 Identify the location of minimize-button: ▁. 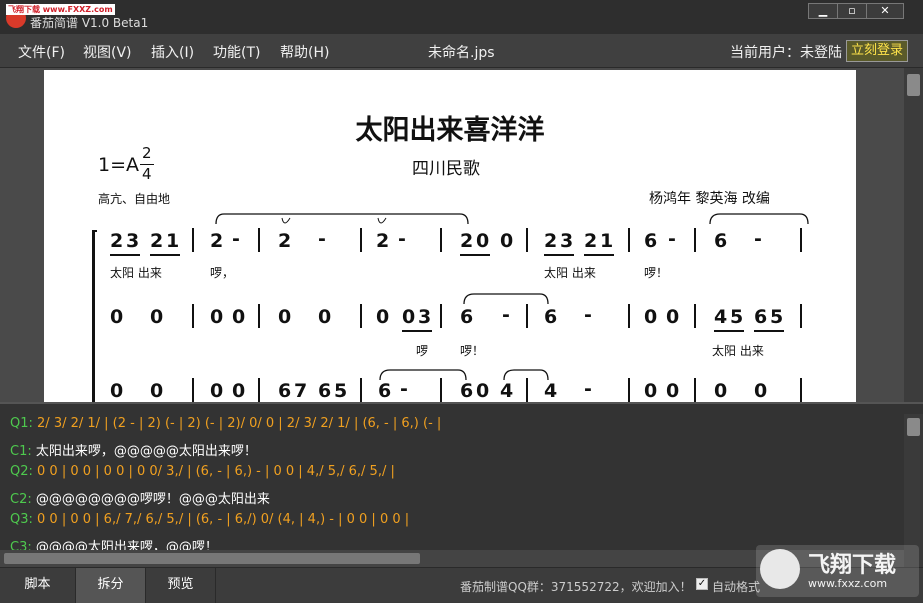
(823, 11).